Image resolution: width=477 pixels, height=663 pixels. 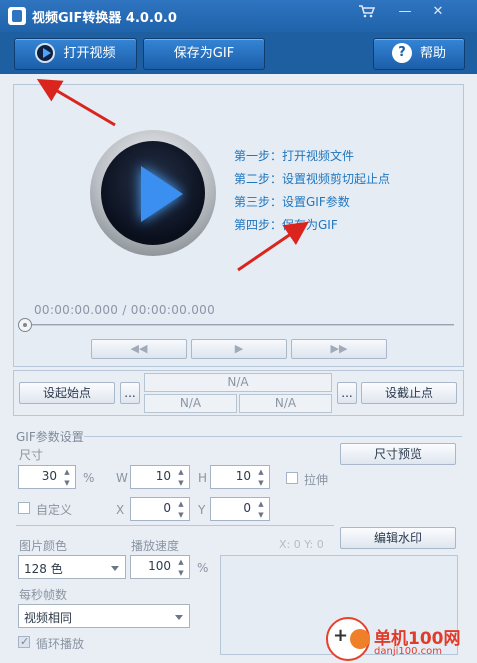 What do you see at coordinates (348, 639) in the screenshot?
I see `site-logo-icon` at bounding box center [348, 639].